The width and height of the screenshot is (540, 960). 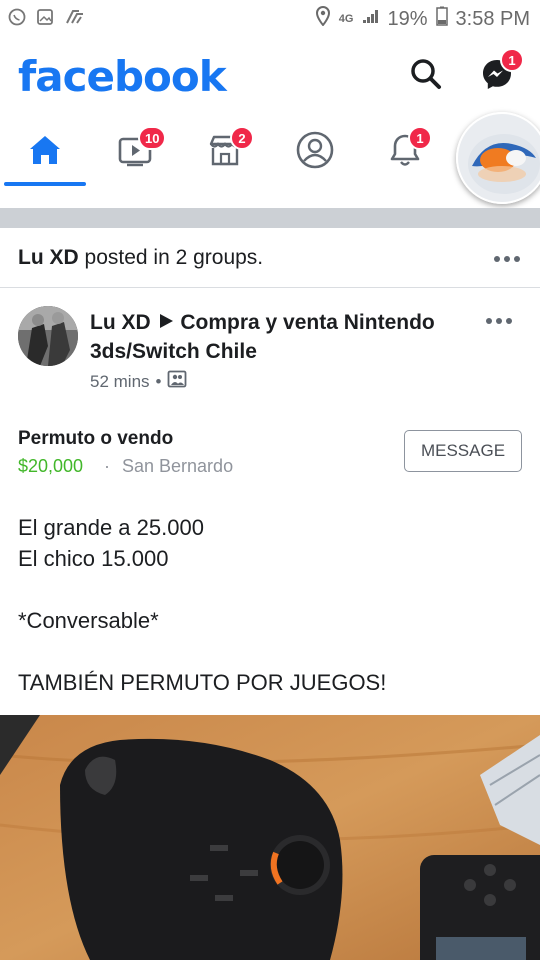 I want to click on tab-watch: 10, so click(x=135, y=150).